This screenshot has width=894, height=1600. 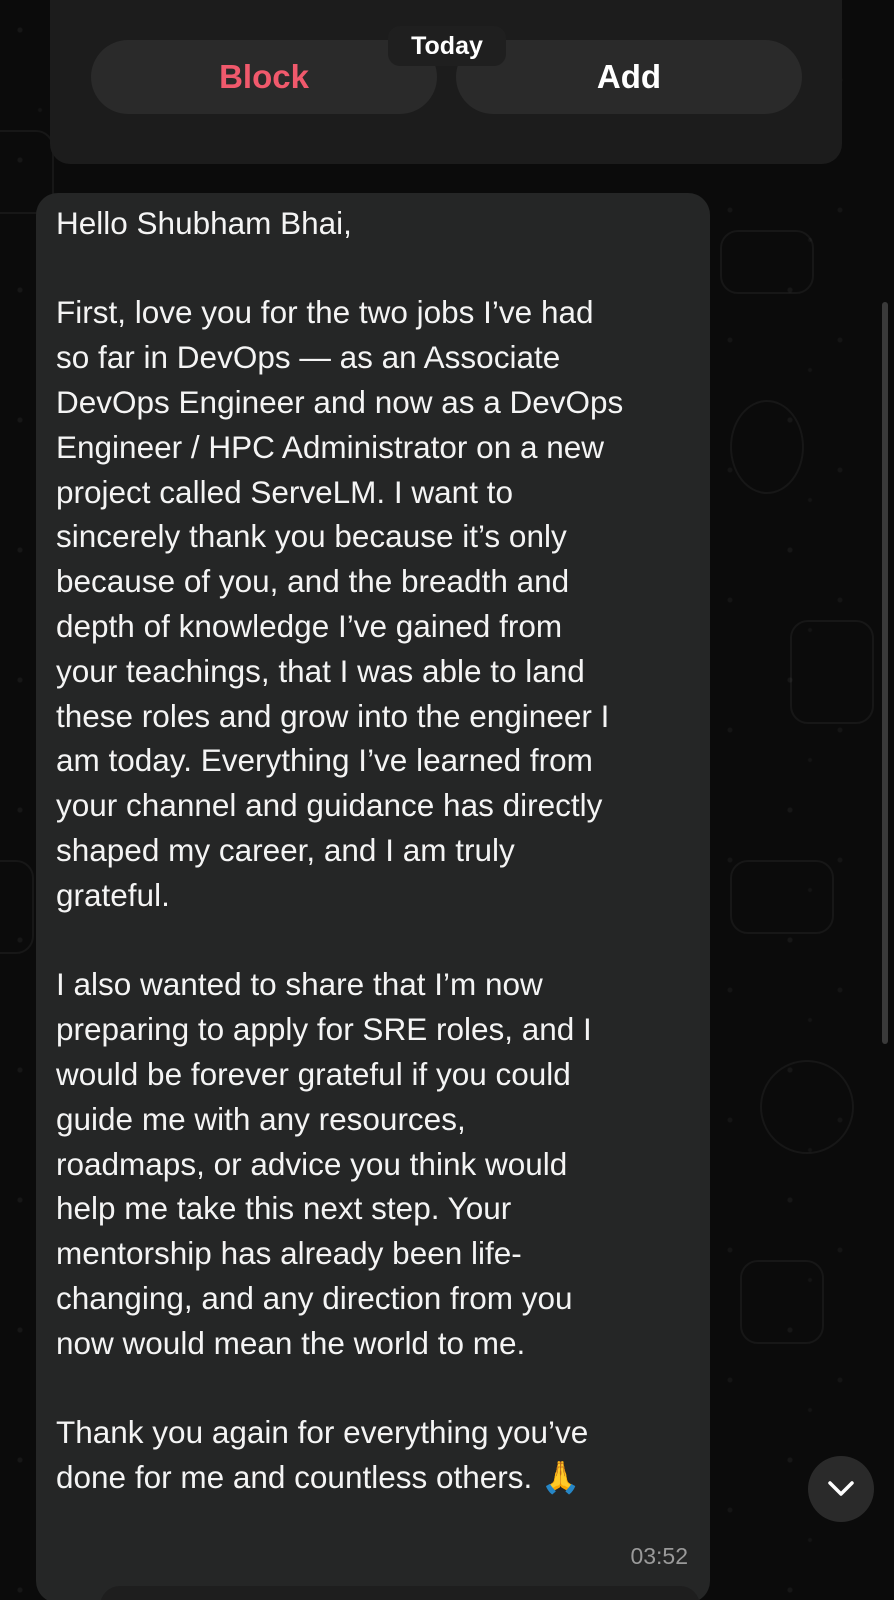 What do you see at coordinates (330, 447) in the screenshot?
I see `message-line: Engineer / HPC Administrator on a new` at bounding box center [330, 447].